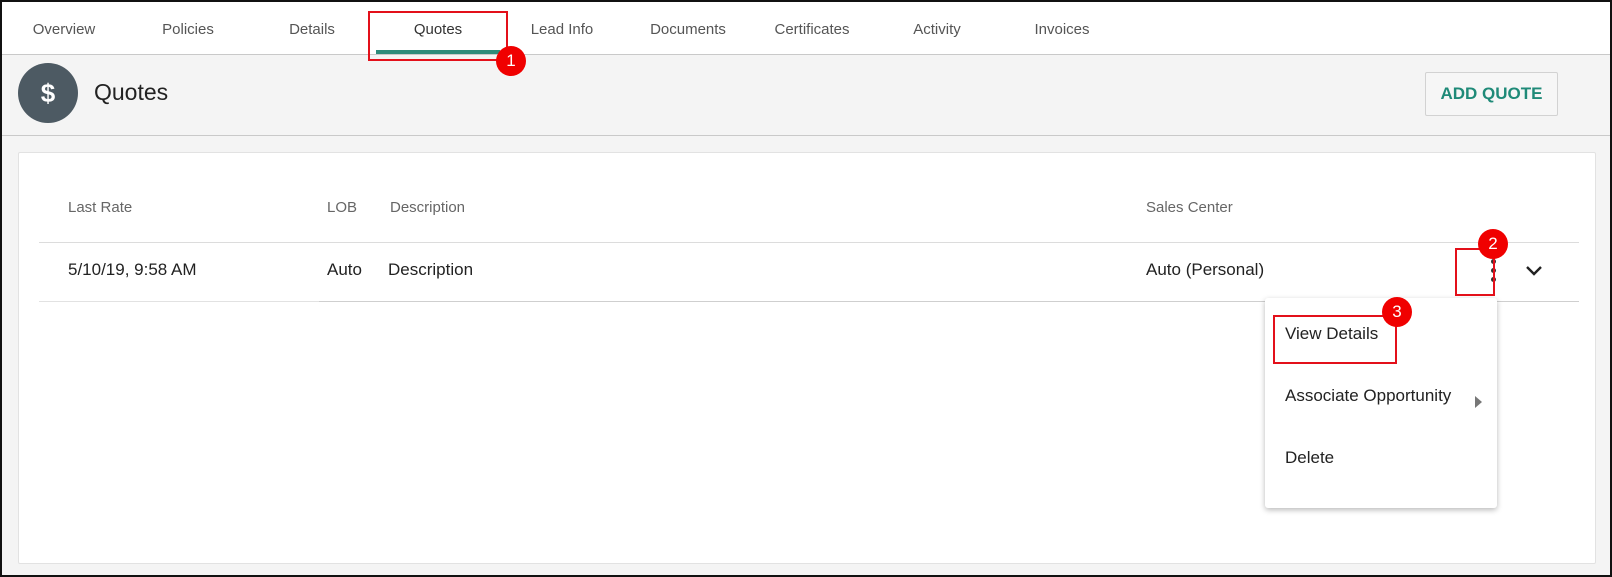 This screenshot has height=577, width=1612. Describe the element at coordinates (511, 61) in the screenshot. I see `annotation-badge: 1` at that location.